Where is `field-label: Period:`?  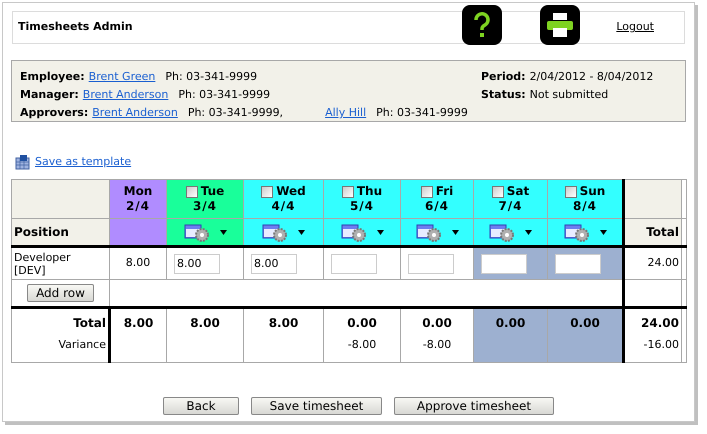
field-label: Period: is located at coordinates (503, 77).